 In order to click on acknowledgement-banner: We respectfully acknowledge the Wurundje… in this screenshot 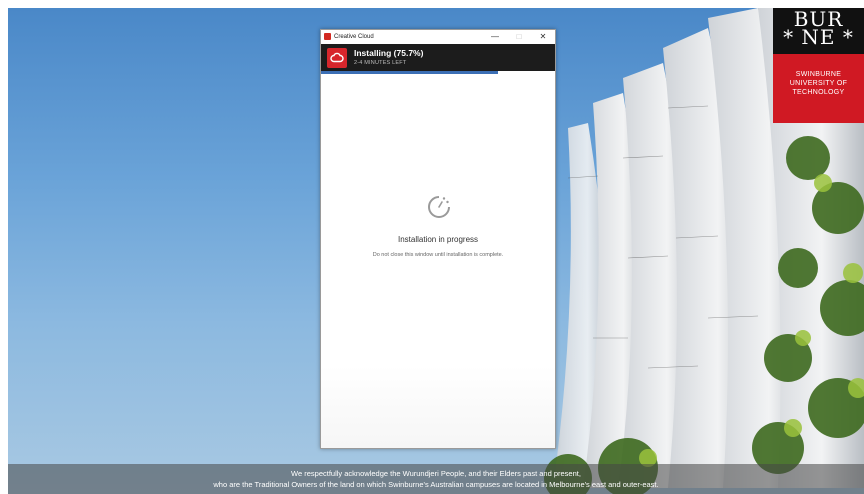, I will do `click(436, 479)`.